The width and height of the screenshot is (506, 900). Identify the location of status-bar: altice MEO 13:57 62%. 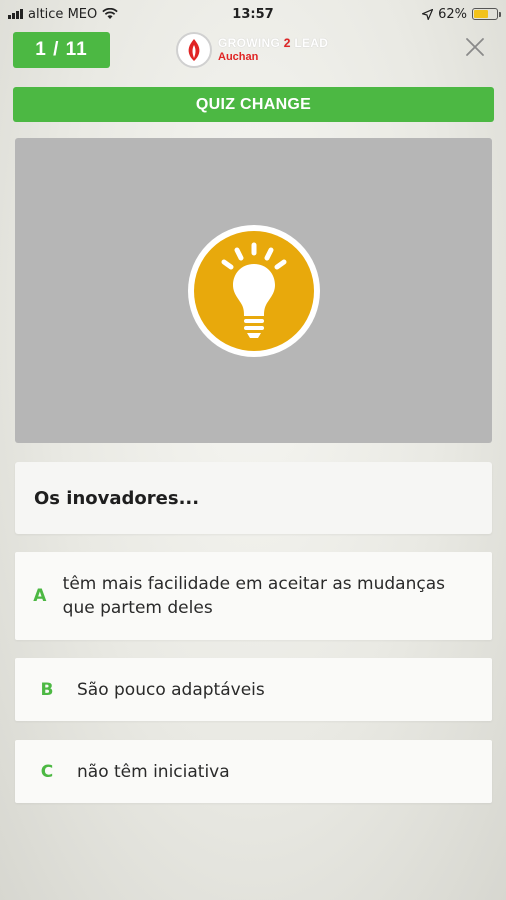
(253, 14).